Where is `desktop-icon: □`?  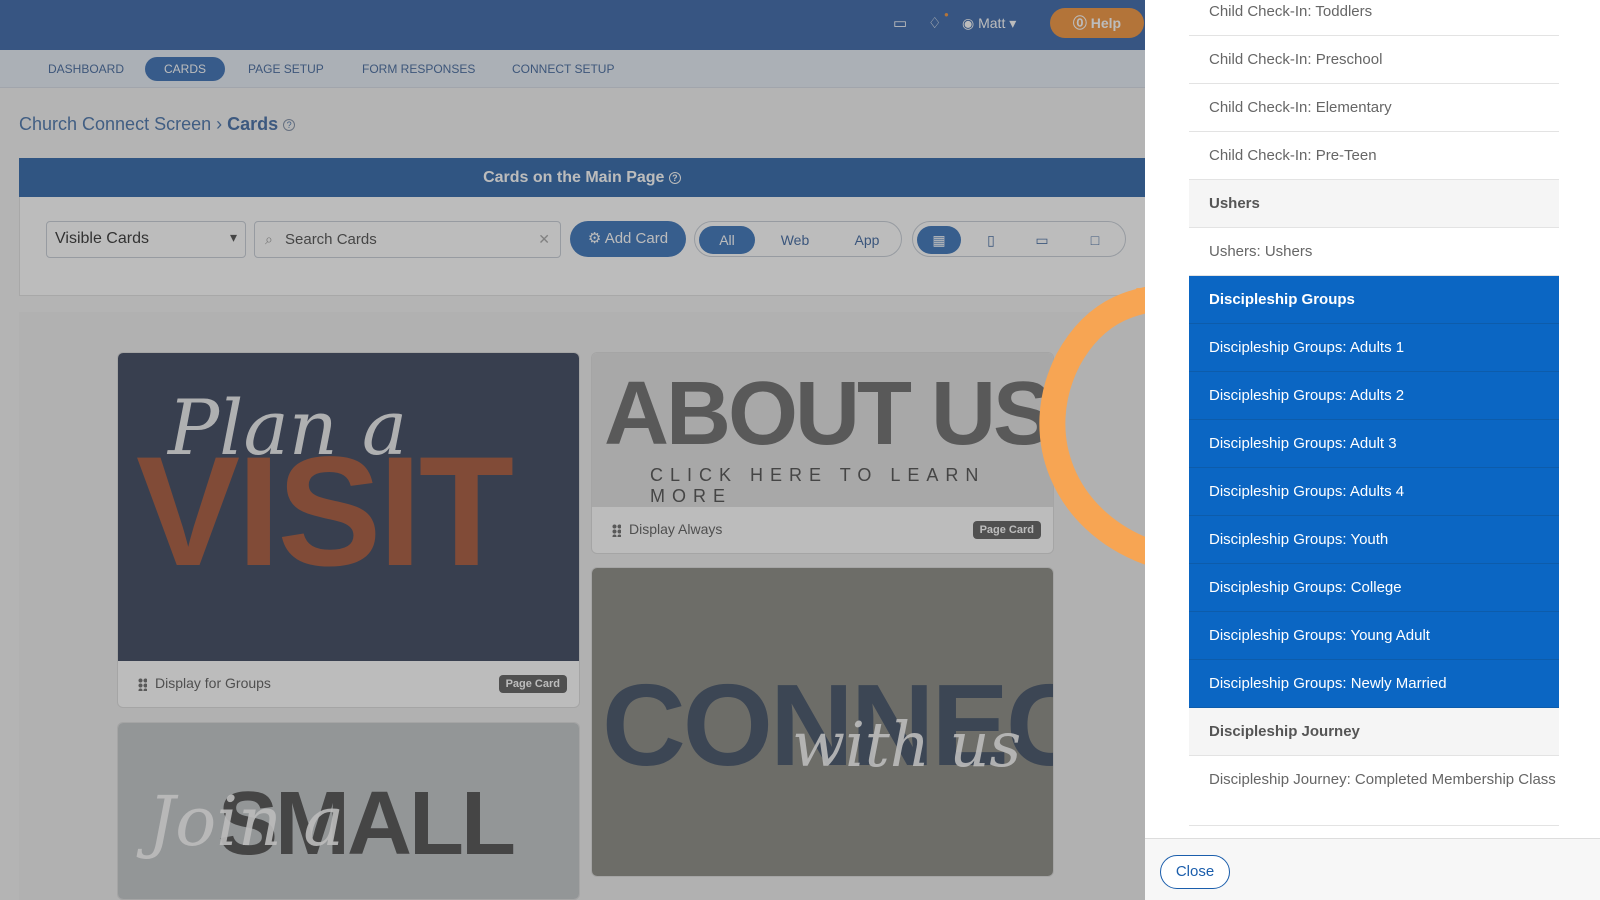
desktop-icon: □ is located at coordinates (1095, 240).